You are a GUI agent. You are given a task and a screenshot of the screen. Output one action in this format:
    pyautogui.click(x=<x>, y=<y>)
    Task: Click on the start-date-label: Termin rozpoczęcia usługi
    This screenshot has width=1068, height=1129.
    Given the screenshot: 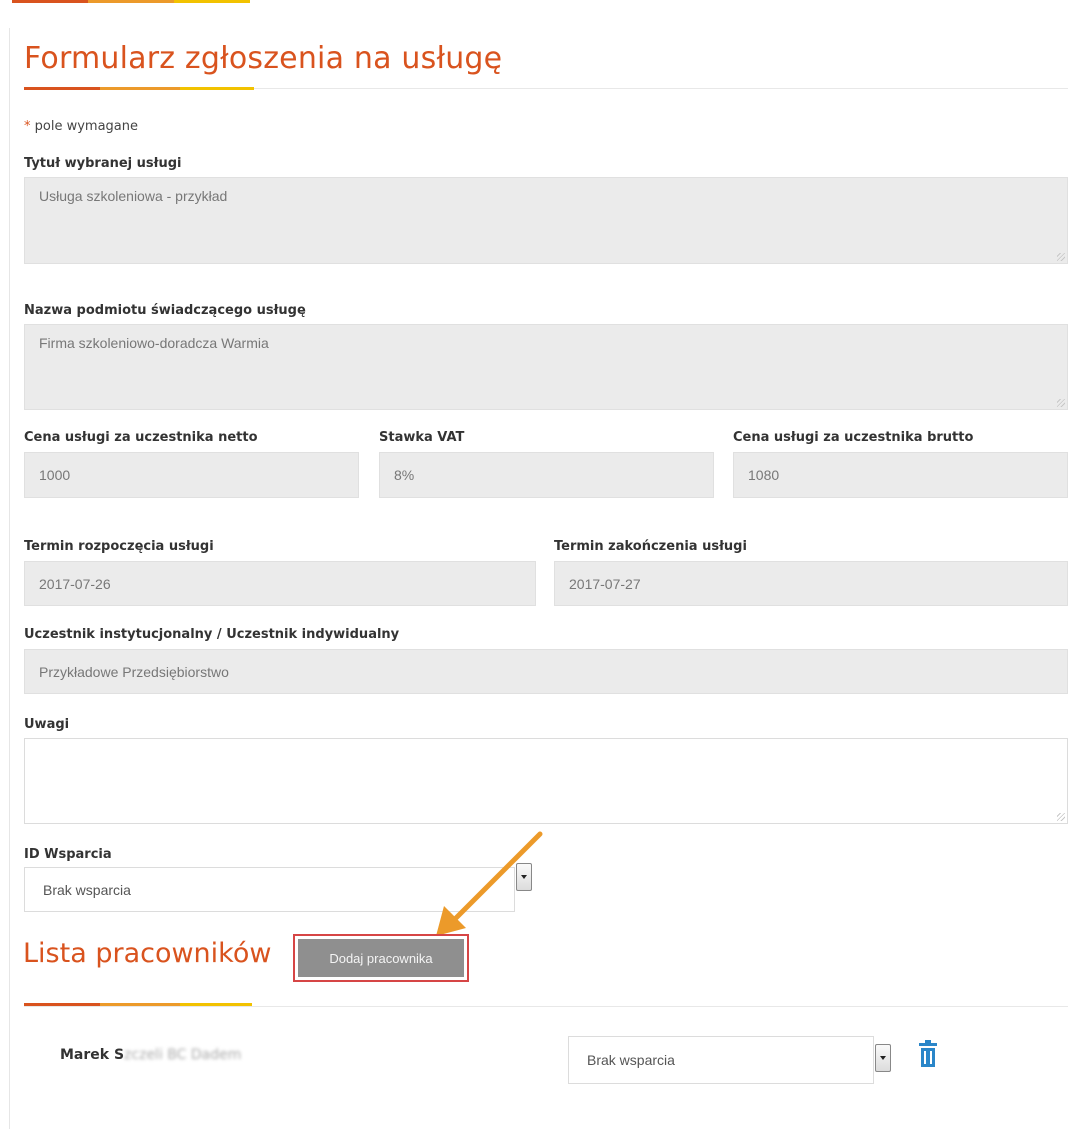 What is the action you would take?
    pyautogui.click(x=119, y=546)
    